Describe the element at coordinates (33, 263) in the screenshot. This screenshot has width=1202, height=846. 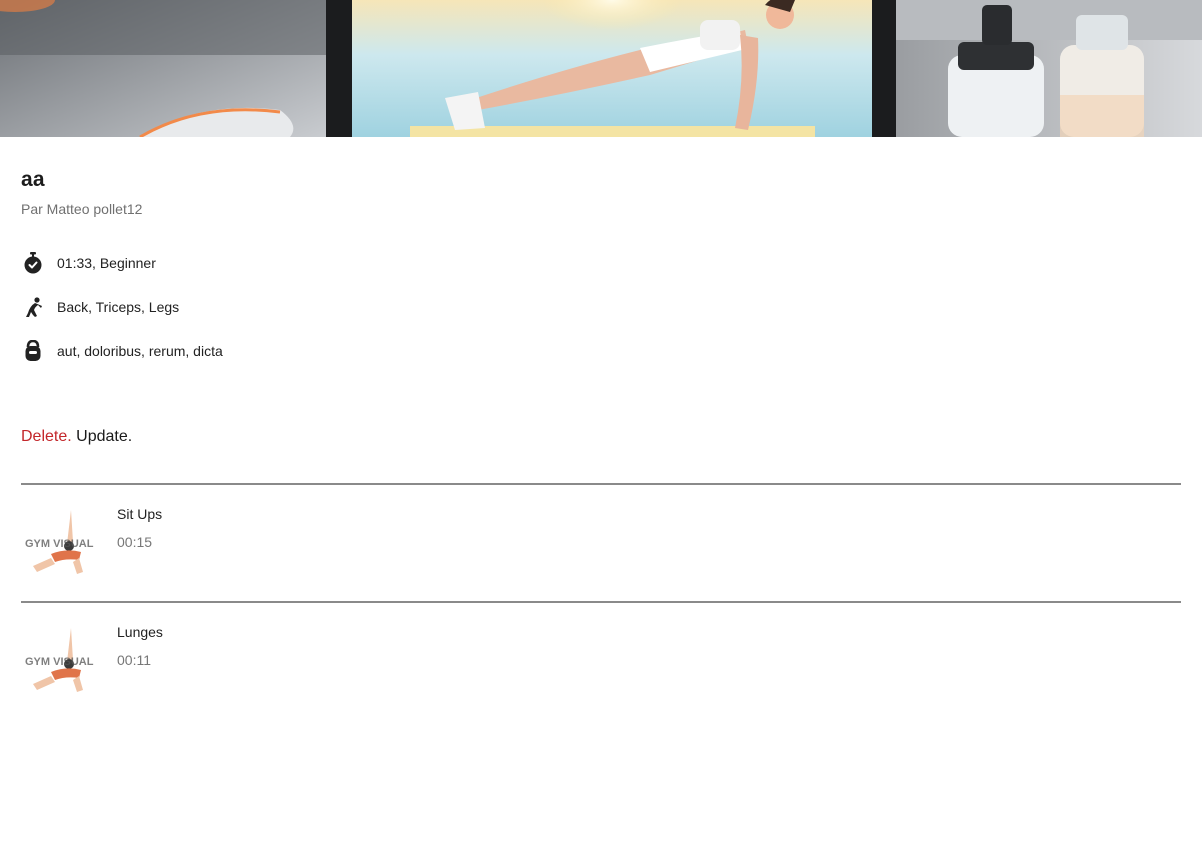
I see `stopwatch-icon` at that location.